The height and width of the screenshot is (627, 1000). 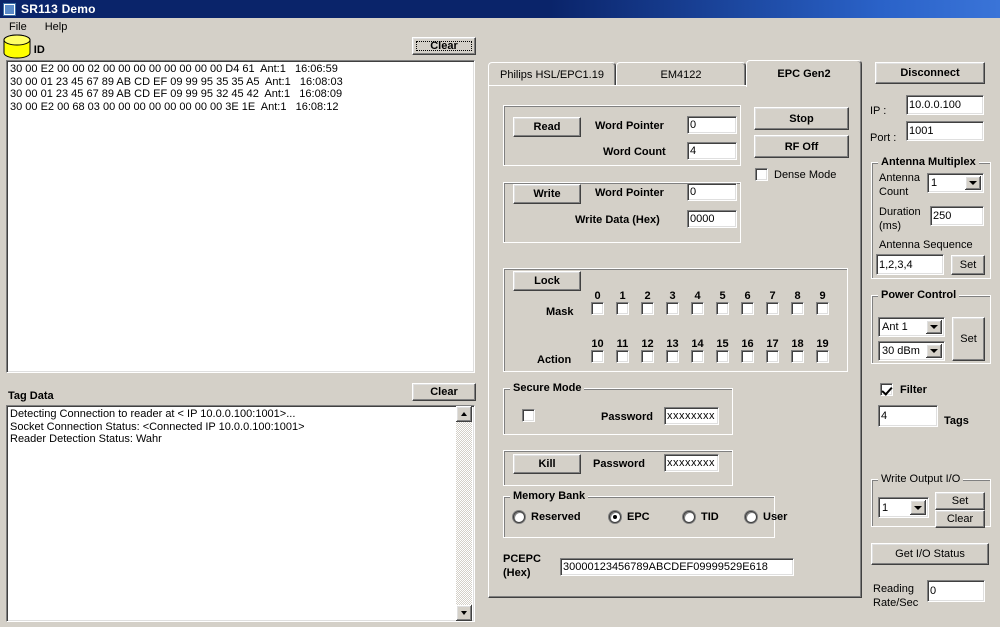 What do you see at coordinates (444, 392) in the screenshot?
I see `tag-data-clear-button: Clear` at bounding box center [444, 392].